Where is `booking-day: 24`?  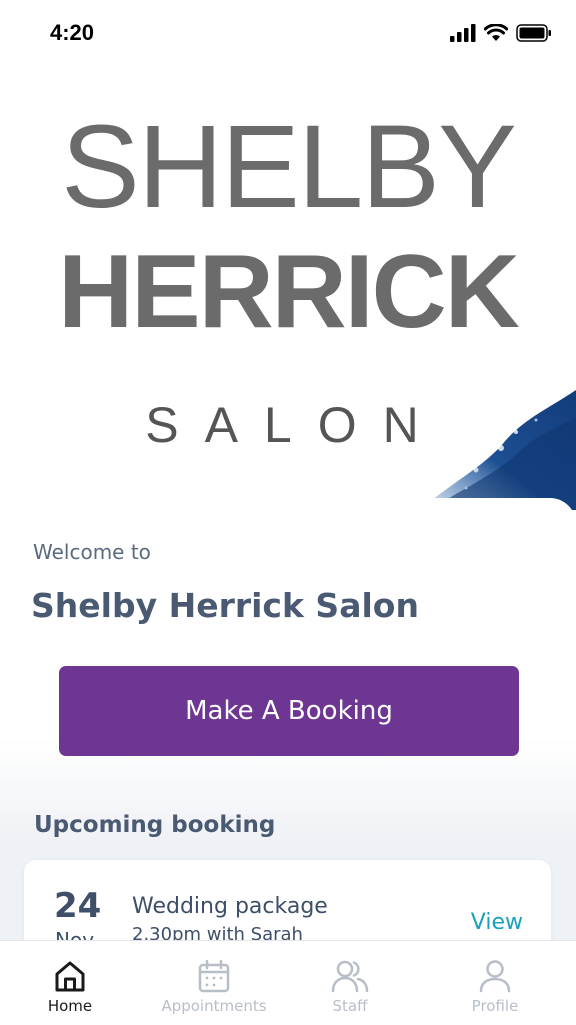
booking-day: 24 is located at coordinates (78, 906).